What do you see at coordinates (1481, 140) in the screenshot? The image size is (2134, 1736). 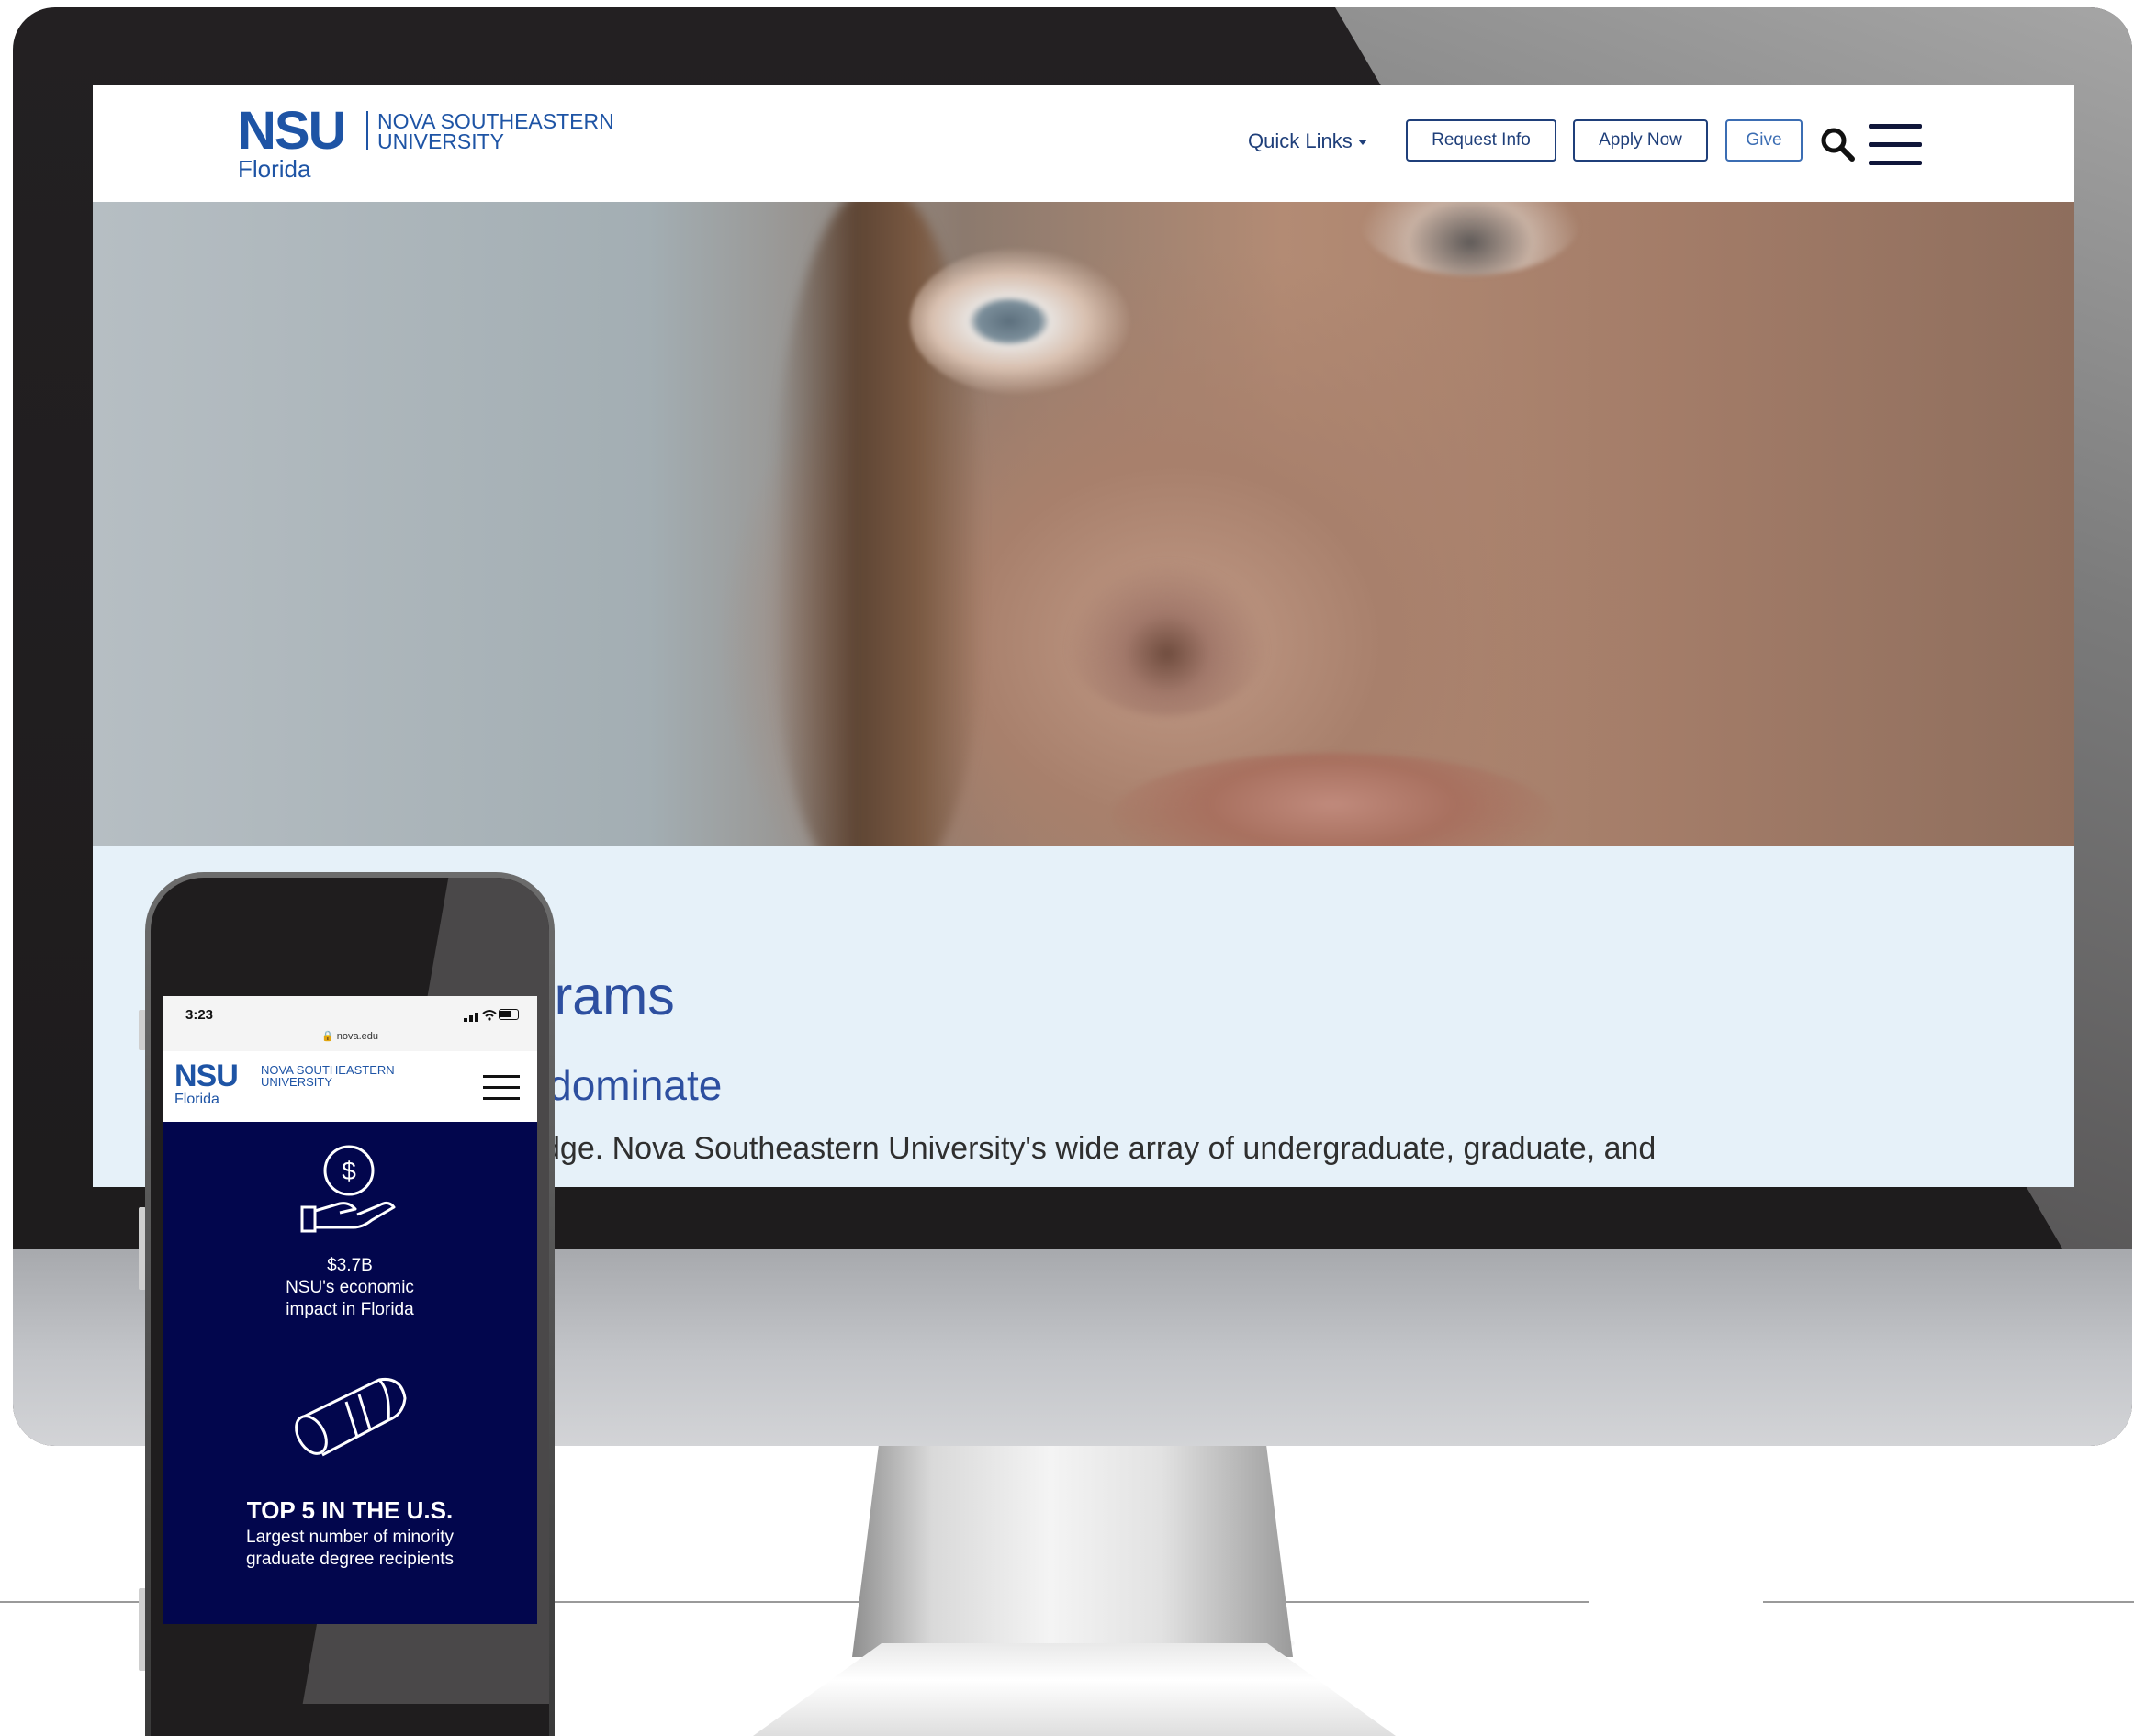 I see `request-info-button: Request Info` at bounding box center [1481, 140].